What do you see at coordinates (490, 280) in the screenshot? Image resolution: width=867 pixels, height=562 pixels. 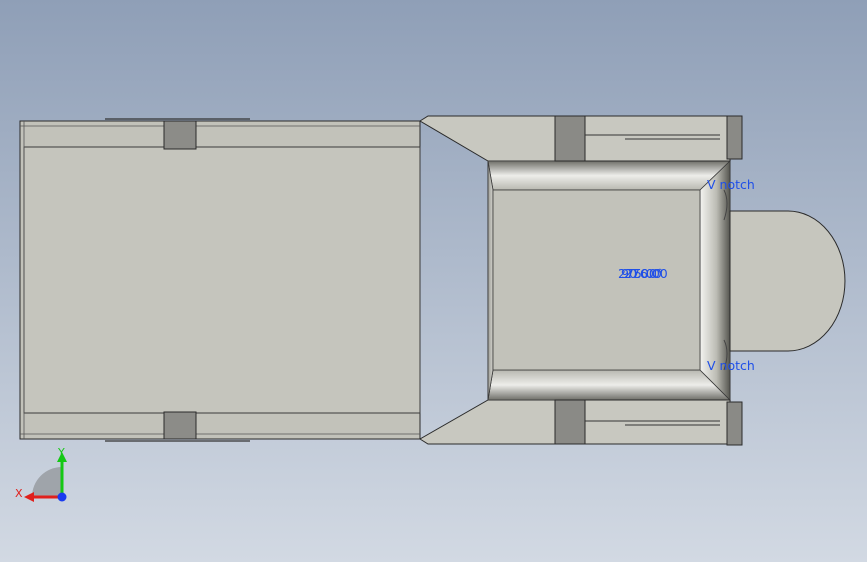 I see `hopper-wall-left` at bounding box center [490, 280].